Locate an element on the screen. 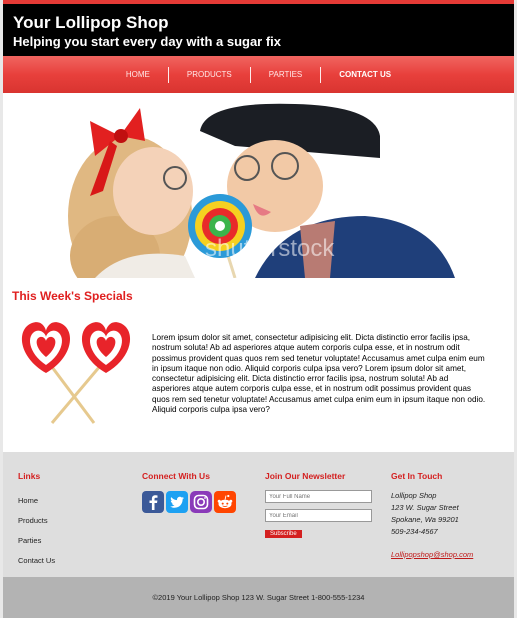 This screenshot has width=517, height=618. footer-links-column: Links Home Products Parties Contact Us is located at coordinates (36, 518).